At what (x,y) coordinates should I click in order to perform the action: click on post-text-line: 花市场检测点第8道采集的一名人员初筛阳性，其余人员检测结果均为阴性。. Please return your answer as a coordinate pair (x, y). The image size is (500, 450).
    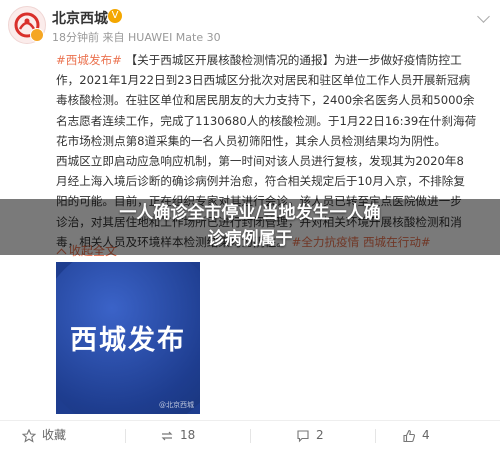
    Looking at the image, I should click on (275, 141).